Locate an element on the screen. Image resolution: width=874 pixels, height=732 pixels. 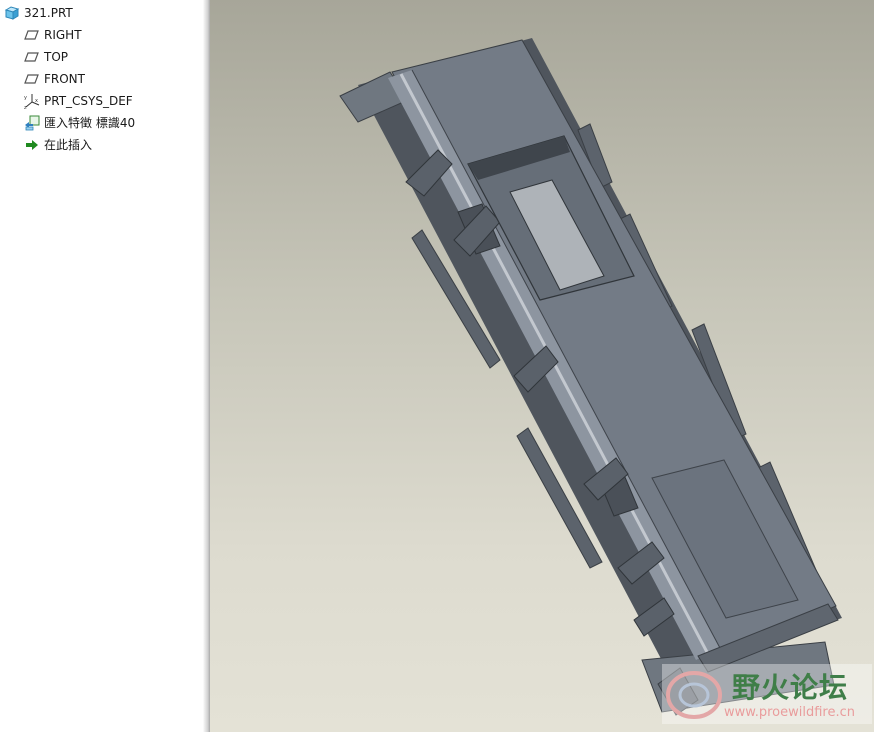
tree-item-label: PRT_CSYS_DEF is located at coordinates (88, 101).